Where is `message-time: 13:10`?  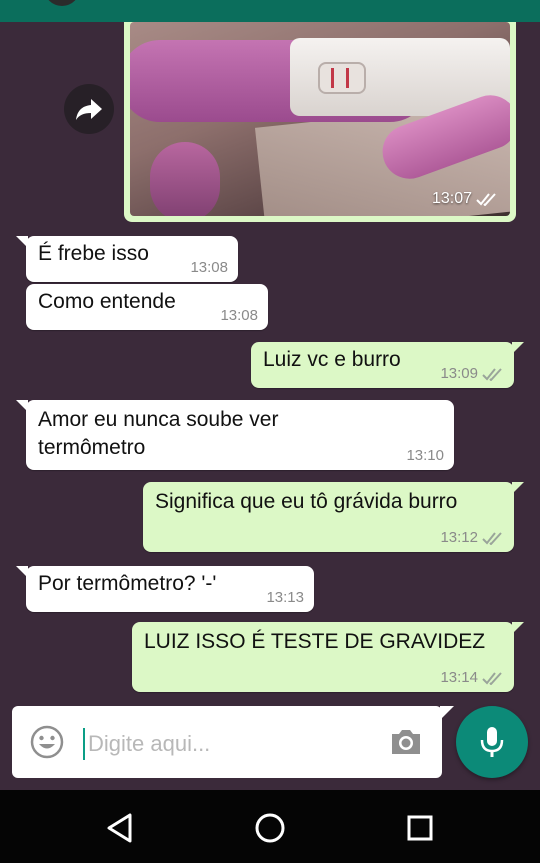
message-time: 13:10 is located at coordinates (425, 455).